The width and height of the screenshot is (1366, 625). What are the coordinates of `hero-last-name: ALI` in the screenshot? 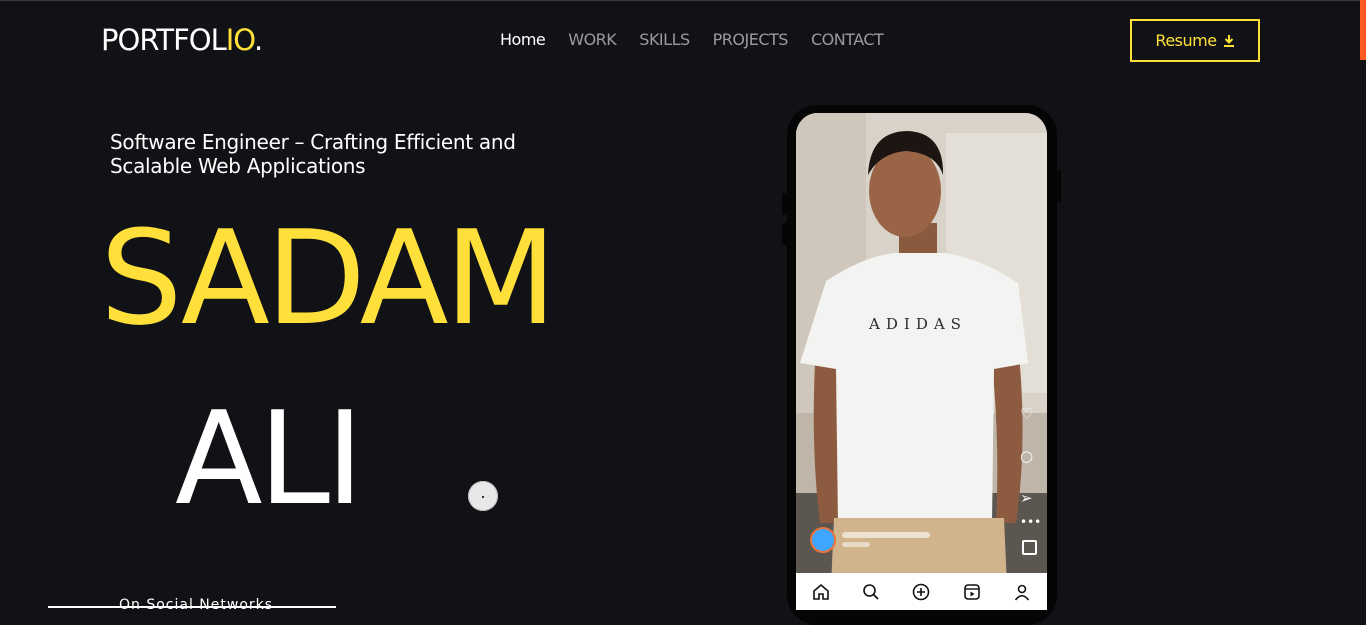 It's located at (269, 459).